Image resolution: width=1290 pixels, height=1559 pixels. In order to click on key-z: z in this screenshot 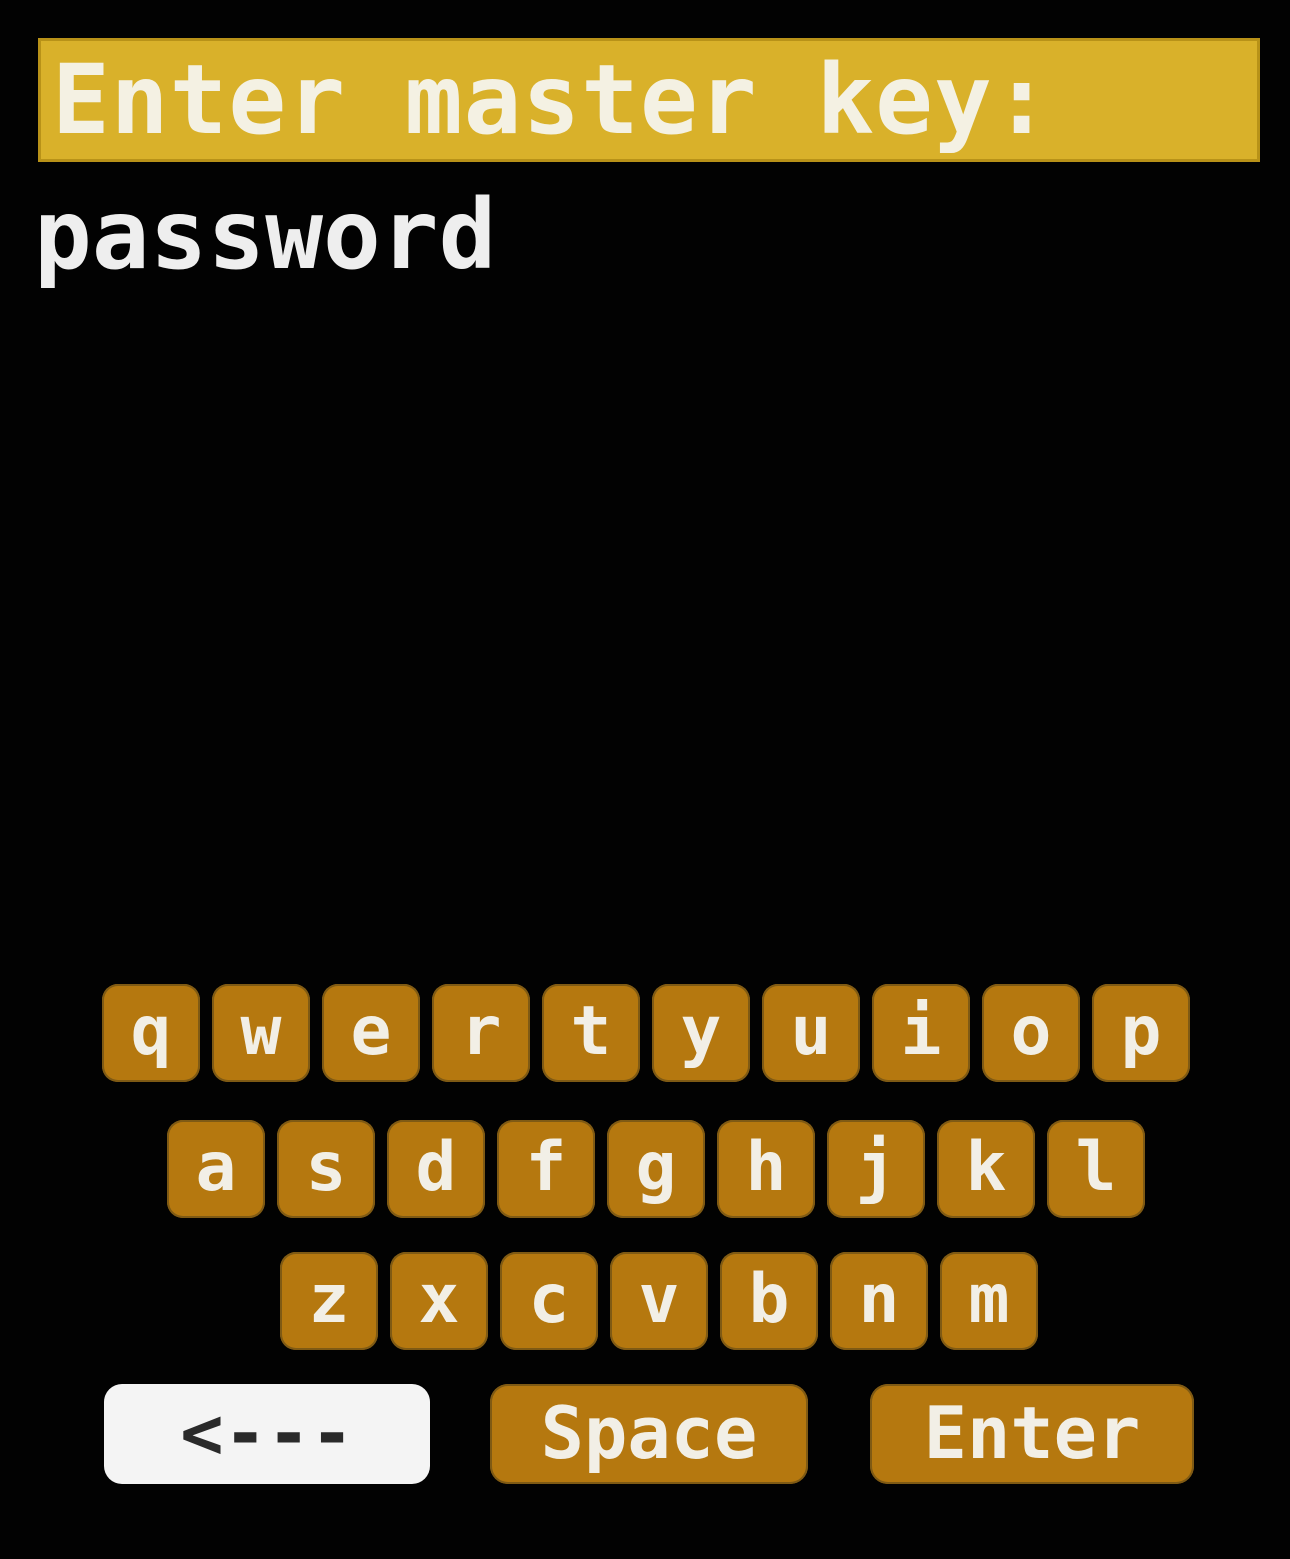, I will do `click(329, 1301)`.